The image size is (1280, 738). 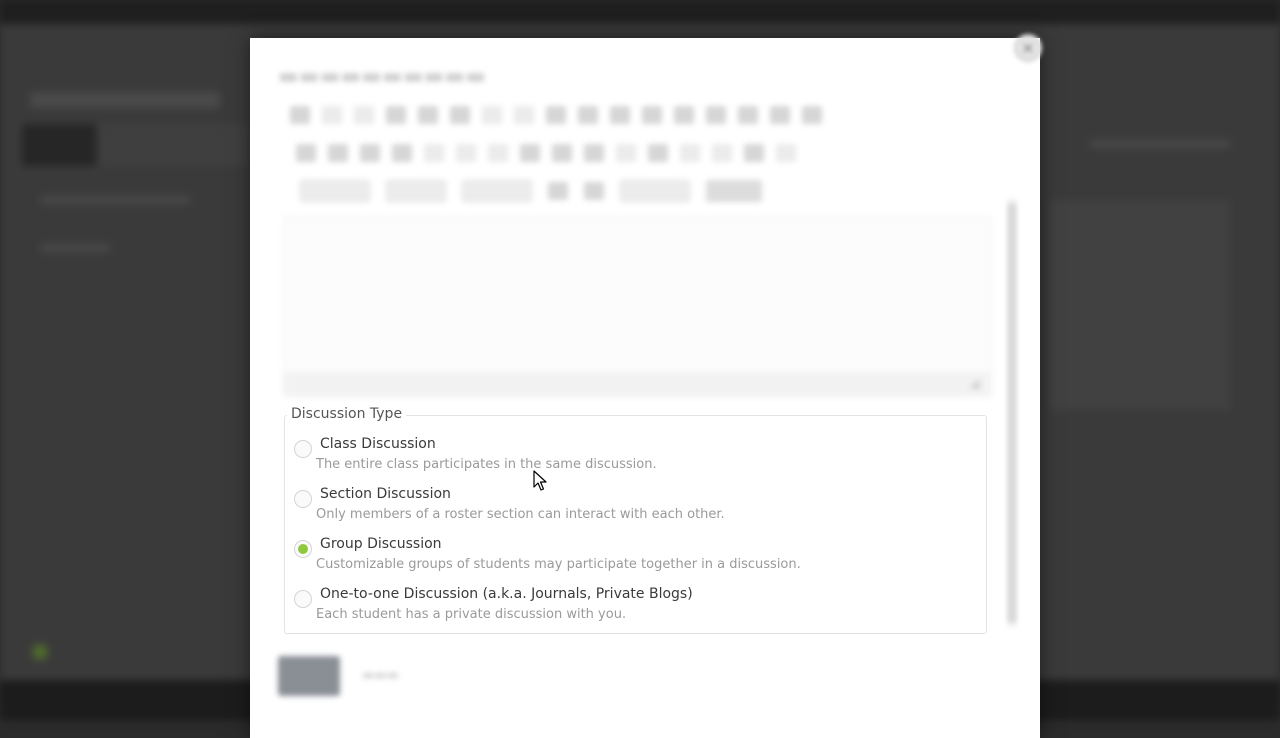 I want to click on option-title: Section Discussion, so click(x=385, y=494).